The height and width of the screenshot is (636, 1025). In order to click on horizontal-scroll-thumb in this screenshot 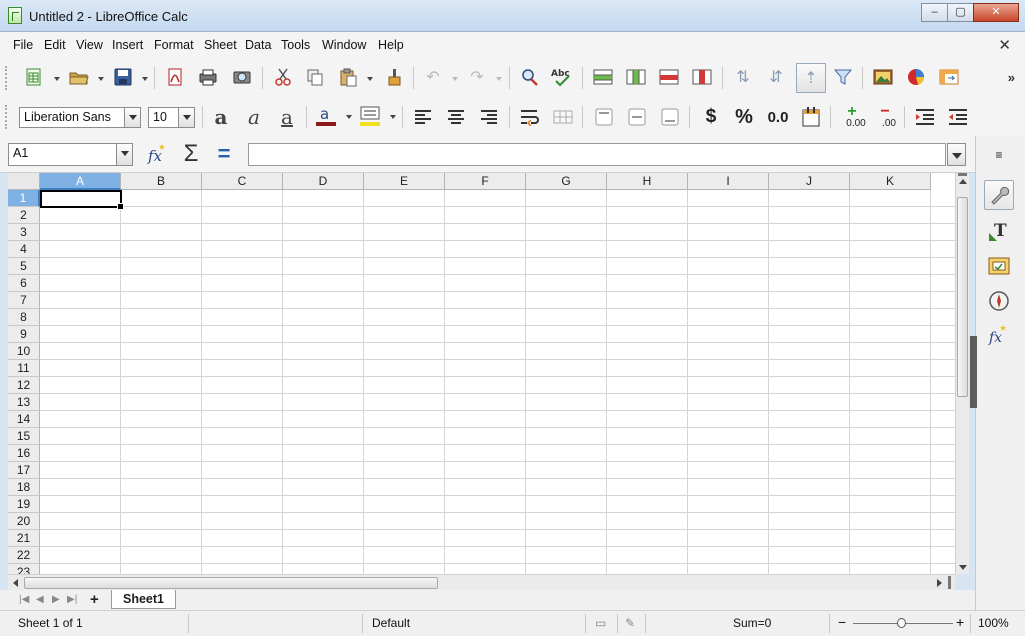, I will do `click(231, 583)`.